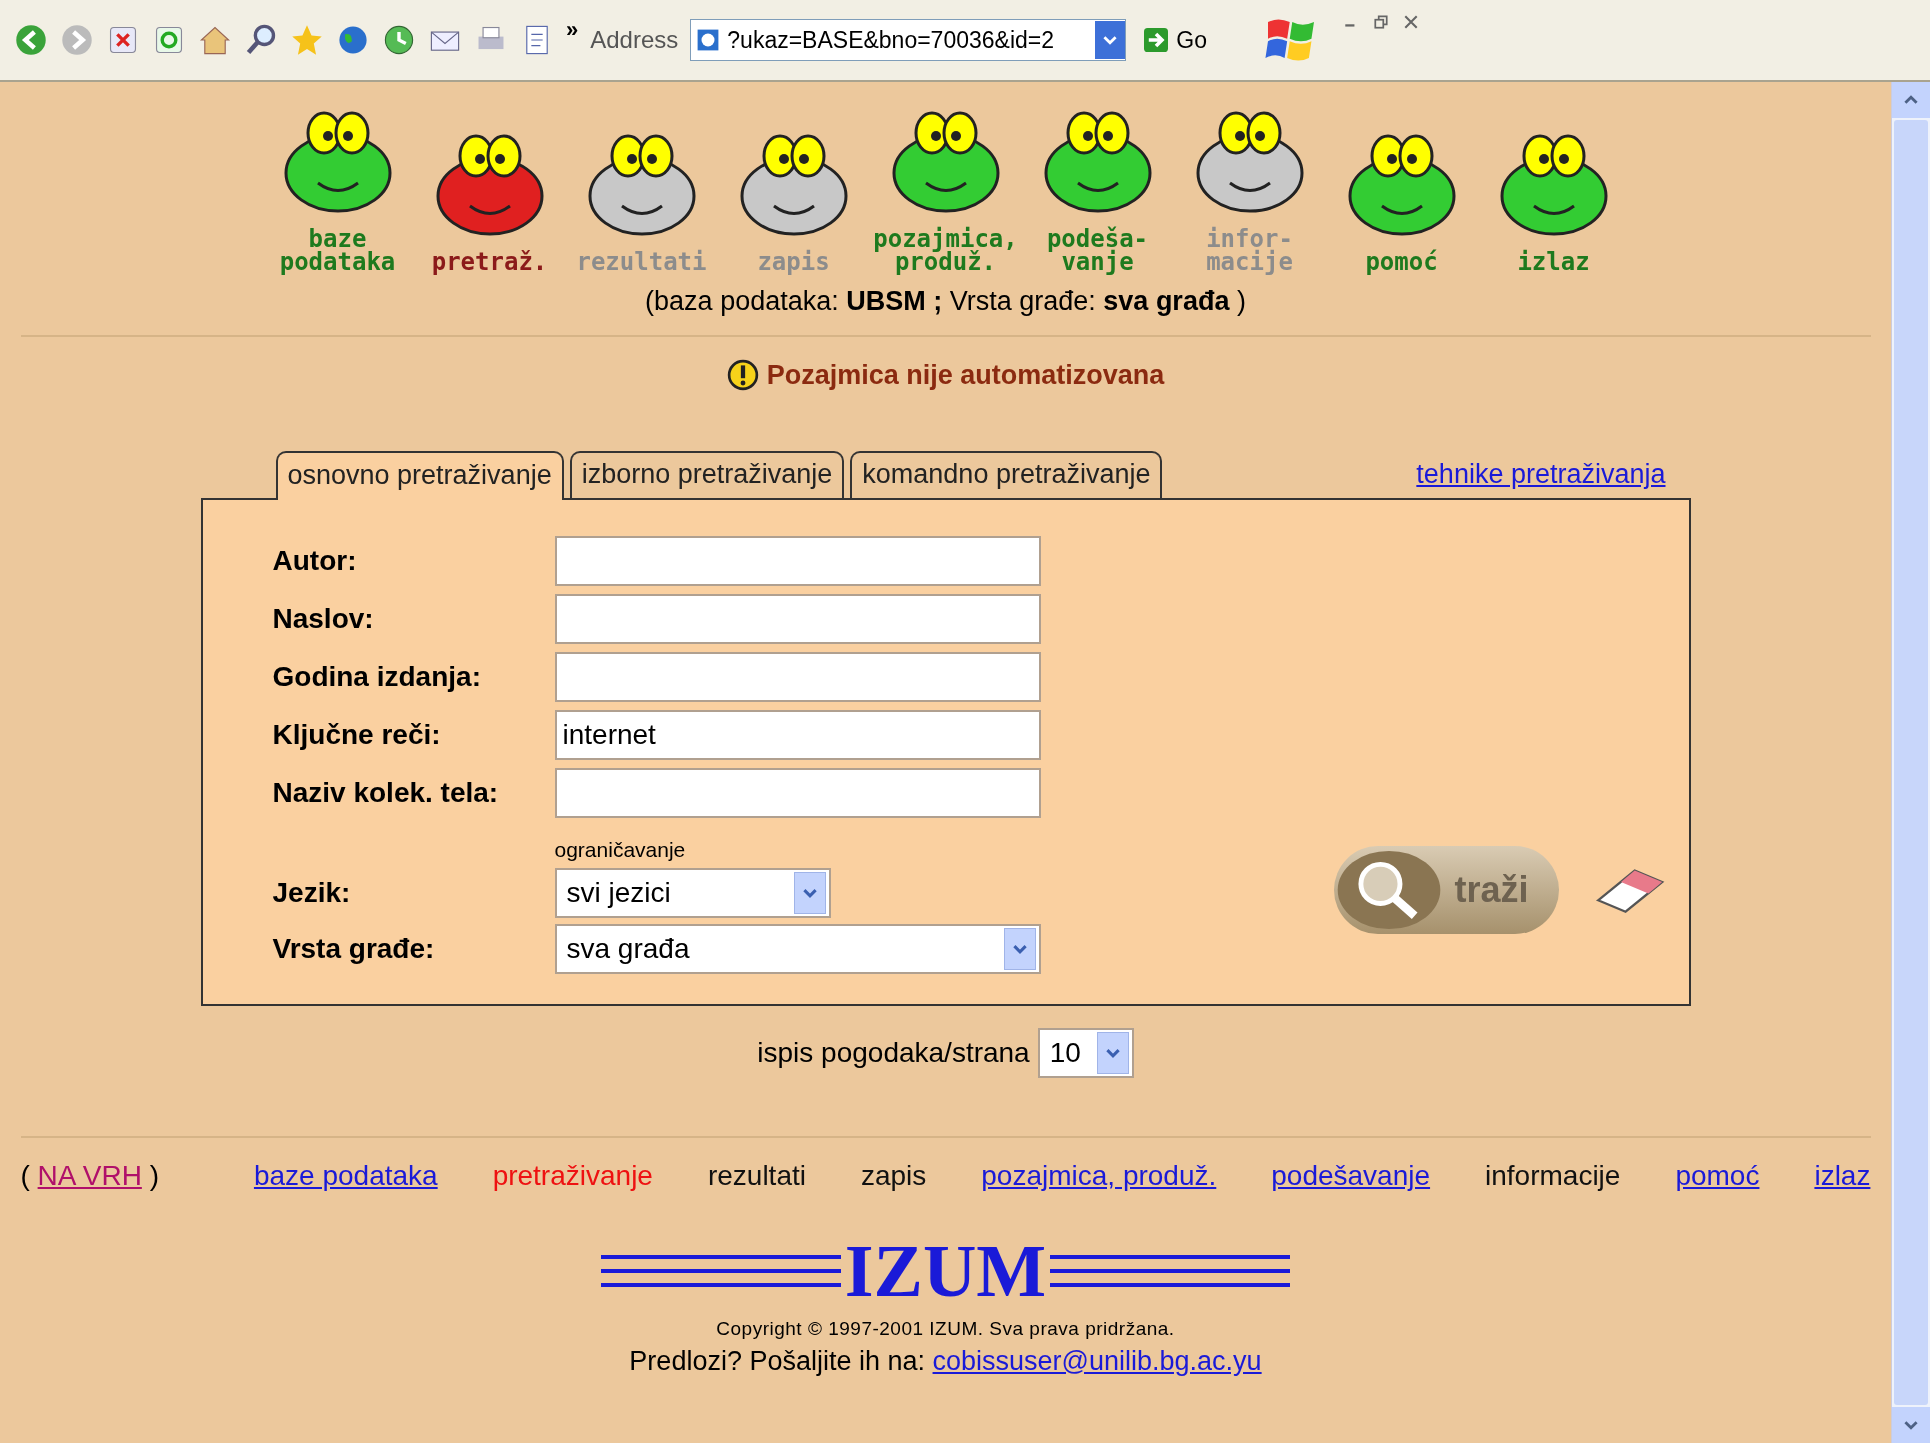 Image resolution: width=1930 pixels, height=1443 pixels. I want to click on field-label: Vrsta građe:, so click(354, 949).